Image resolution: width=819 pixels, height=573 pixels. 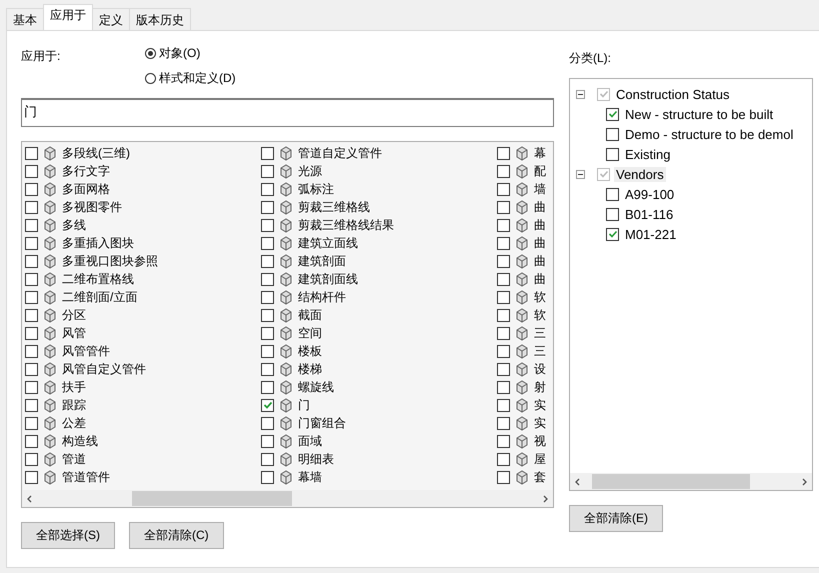 What do you see at coordinates (540, 387) in the screenshot?
I see `object-label: 射` at bounding box center [540, 387].